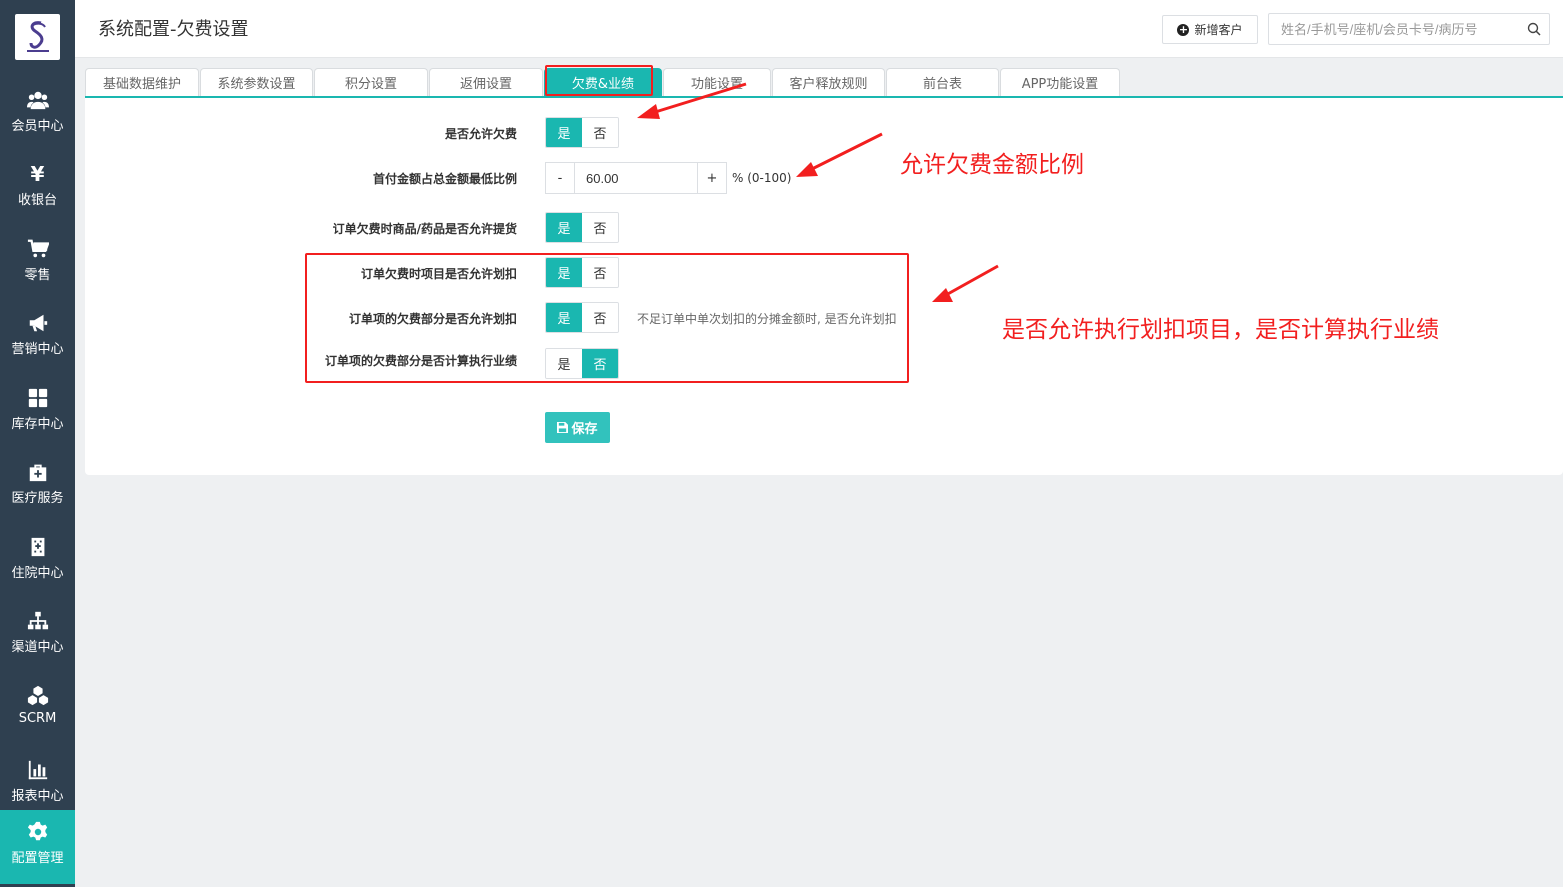 The height and width of the screenshot is (887, 1563). I want to click on tab-customer-release: 客户释放规则, so click(828, 82).